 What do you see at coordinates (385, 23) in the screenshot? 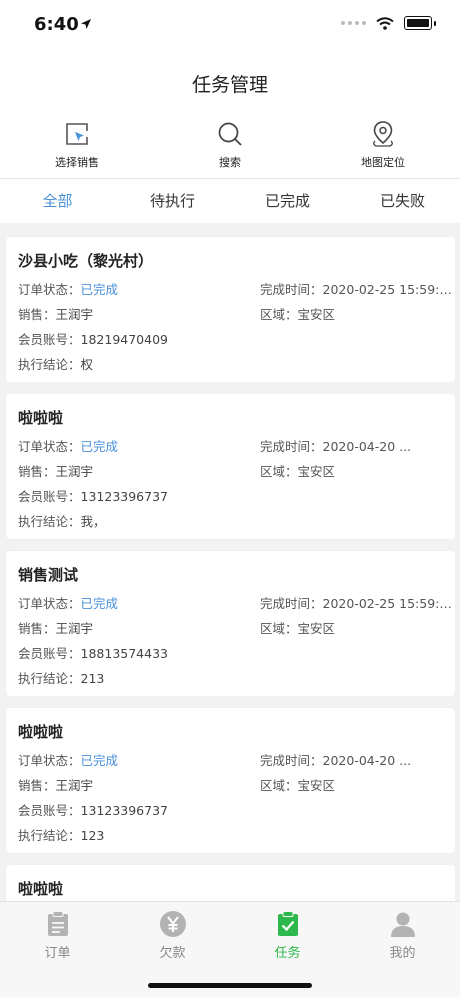
I see `wifi-icon` at bounding box center [385, 23].